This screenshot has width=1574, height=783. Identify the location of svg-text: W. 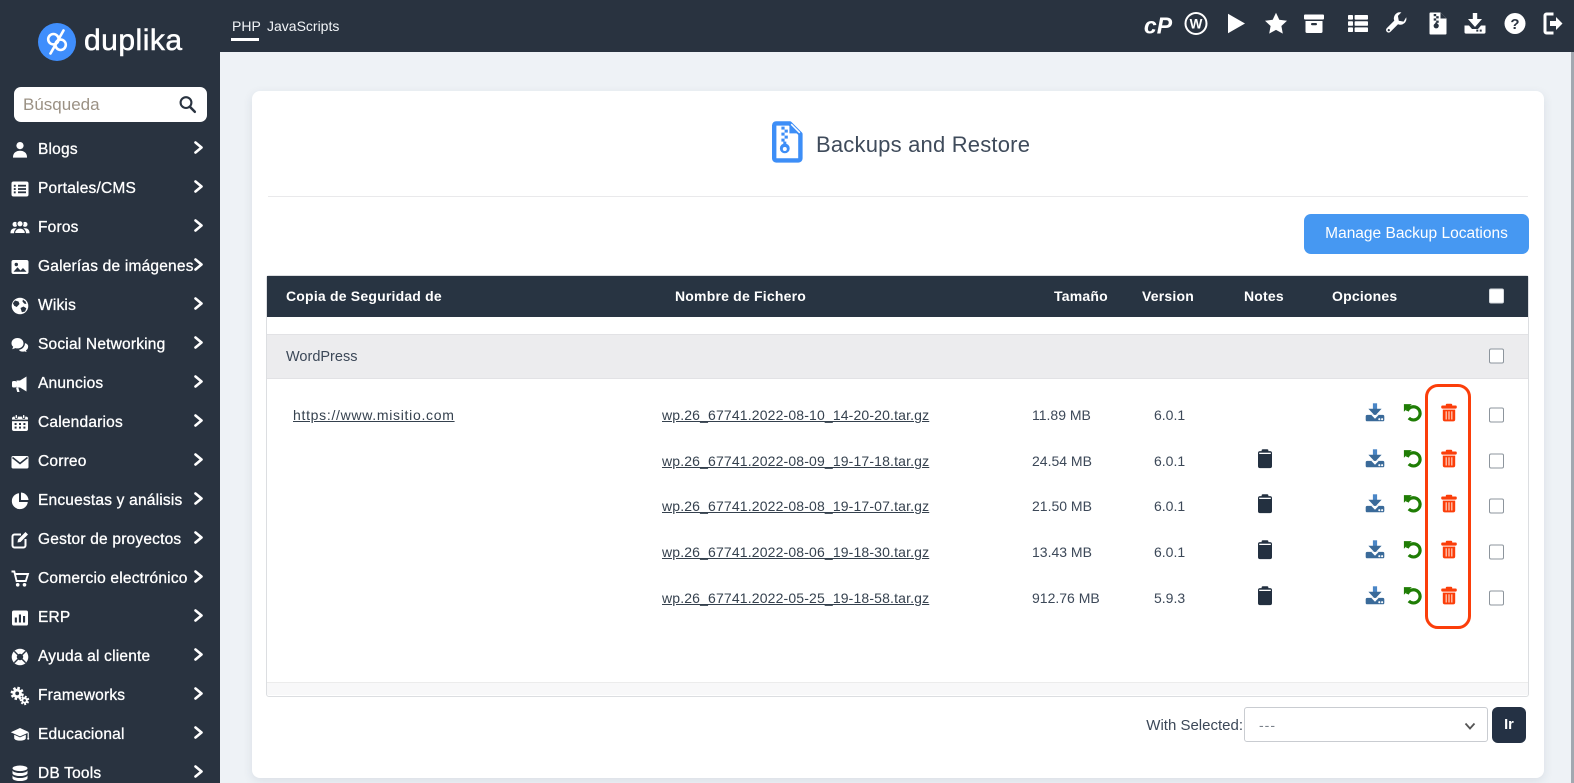
(1196, 23).